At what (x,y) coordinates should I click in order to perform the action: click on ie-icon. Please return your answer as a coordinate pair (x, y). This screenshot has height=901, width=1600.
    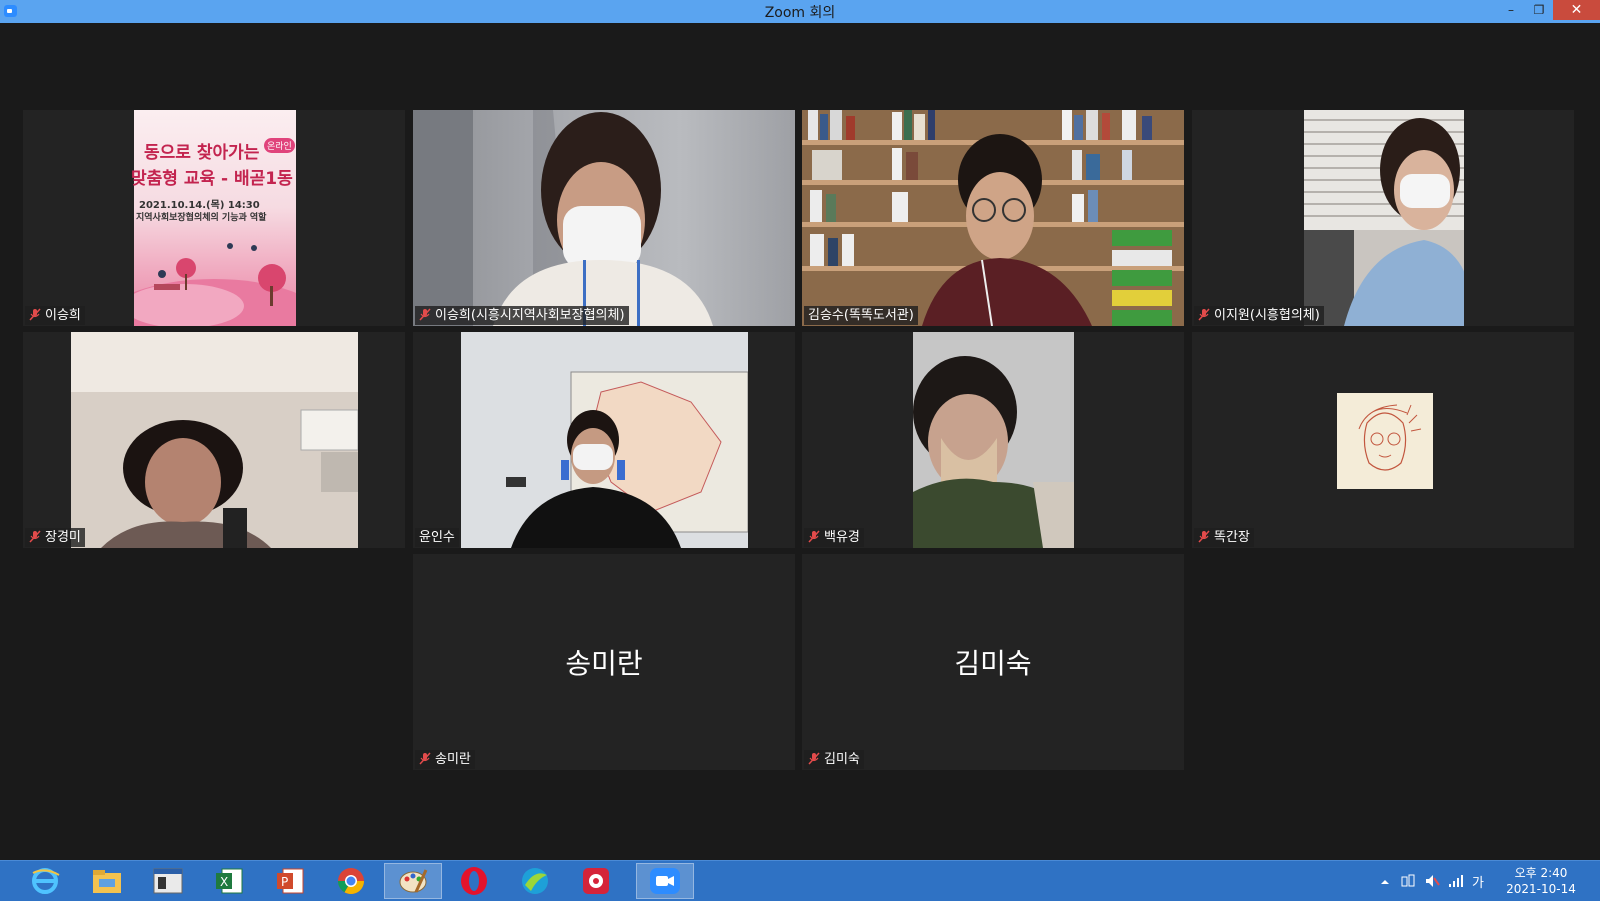
    Looking at the image, I should click on (45, 881).